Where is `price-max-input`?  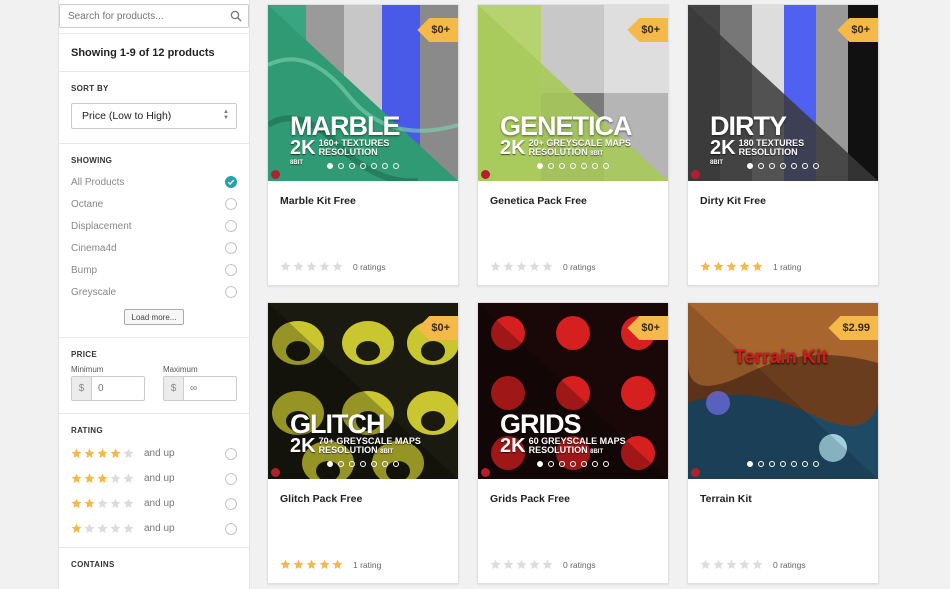
price-max-input is located at coordinates (209, 388).